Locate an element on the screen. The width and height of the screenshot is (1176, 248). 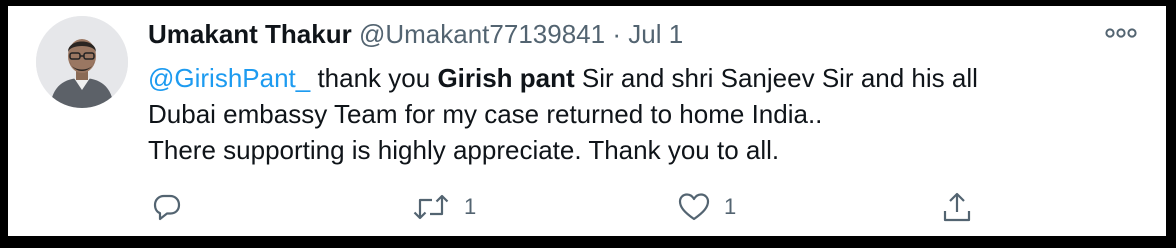
more-options-button is located at coordinates (1121, 33).